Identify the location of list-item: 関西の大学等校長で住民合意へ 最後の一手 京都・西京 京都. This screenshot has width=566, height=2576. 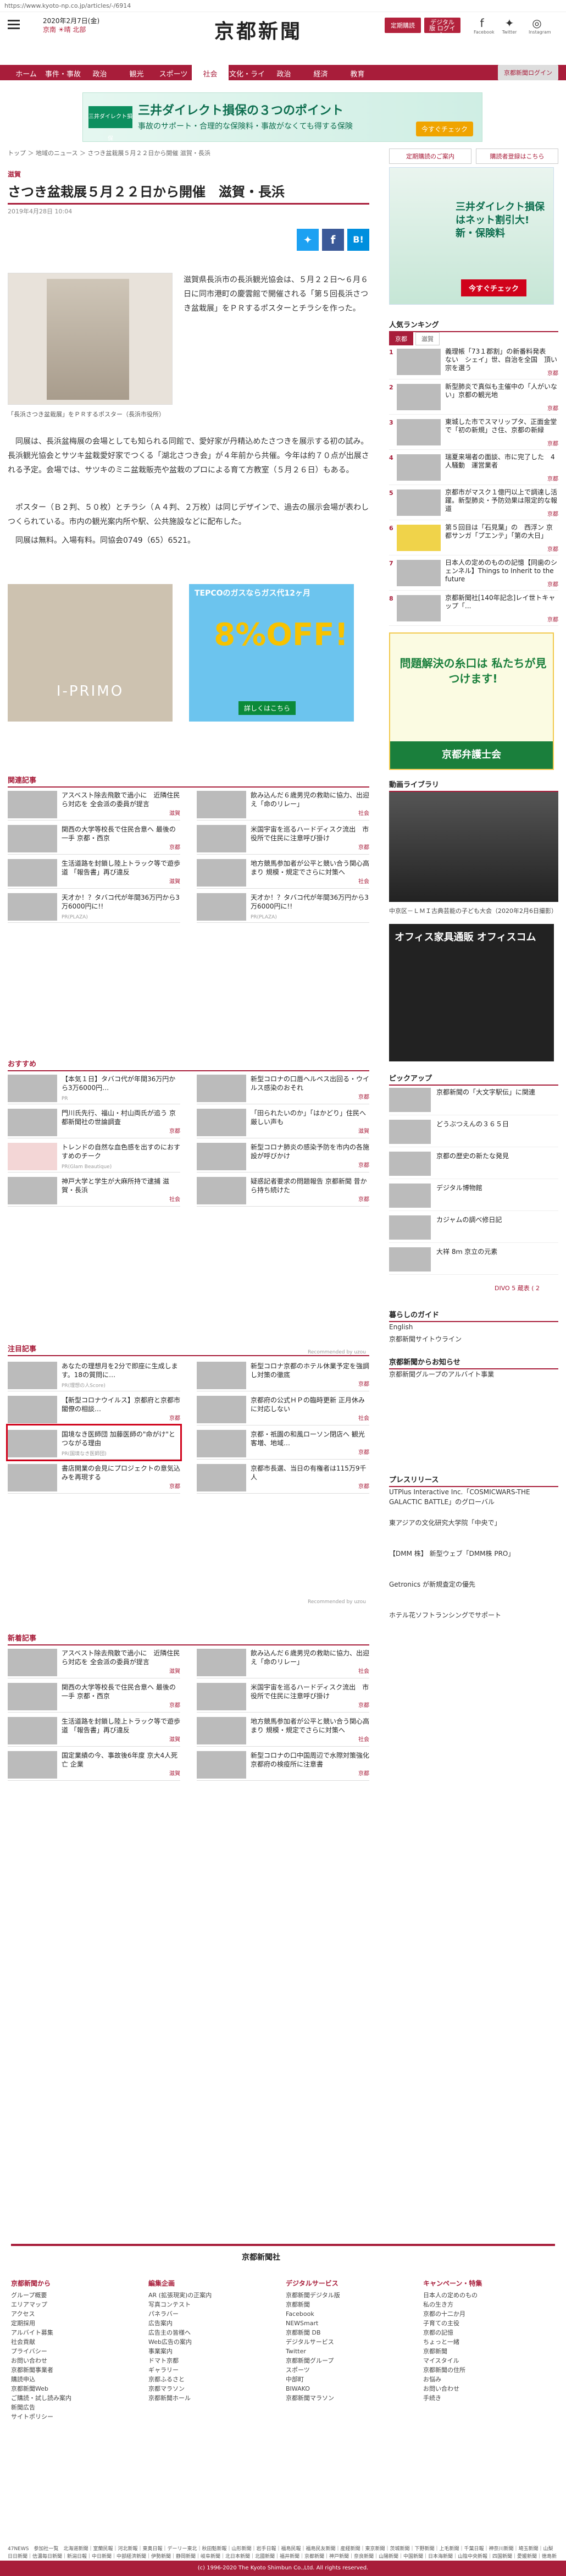
(94, 1695).